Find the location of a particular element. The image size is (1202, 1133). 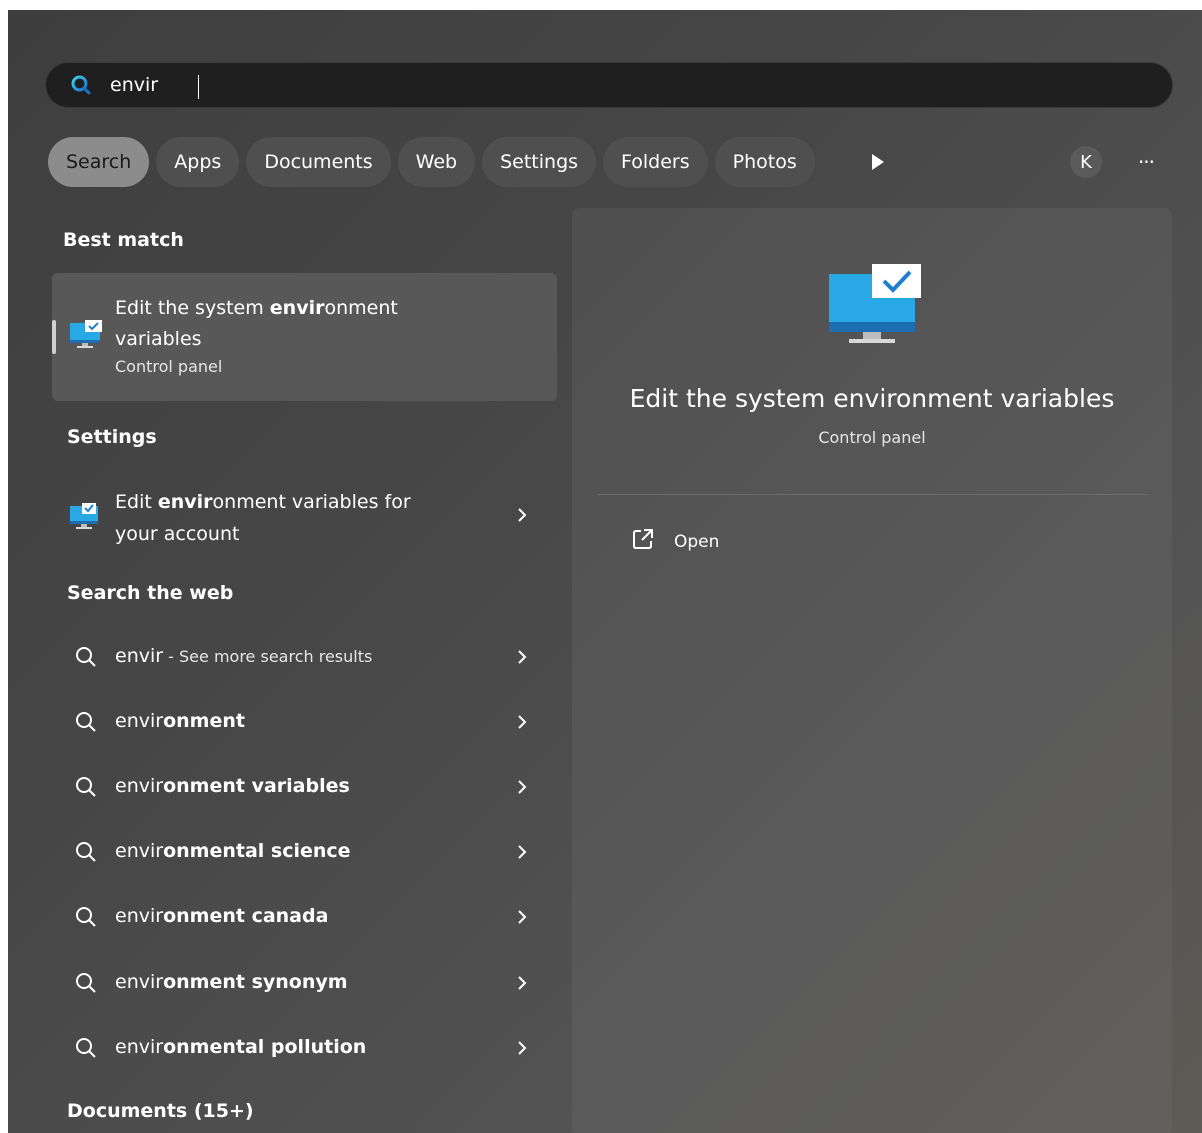

web-result: environmental pollution is located at coordinates (304, 1049).